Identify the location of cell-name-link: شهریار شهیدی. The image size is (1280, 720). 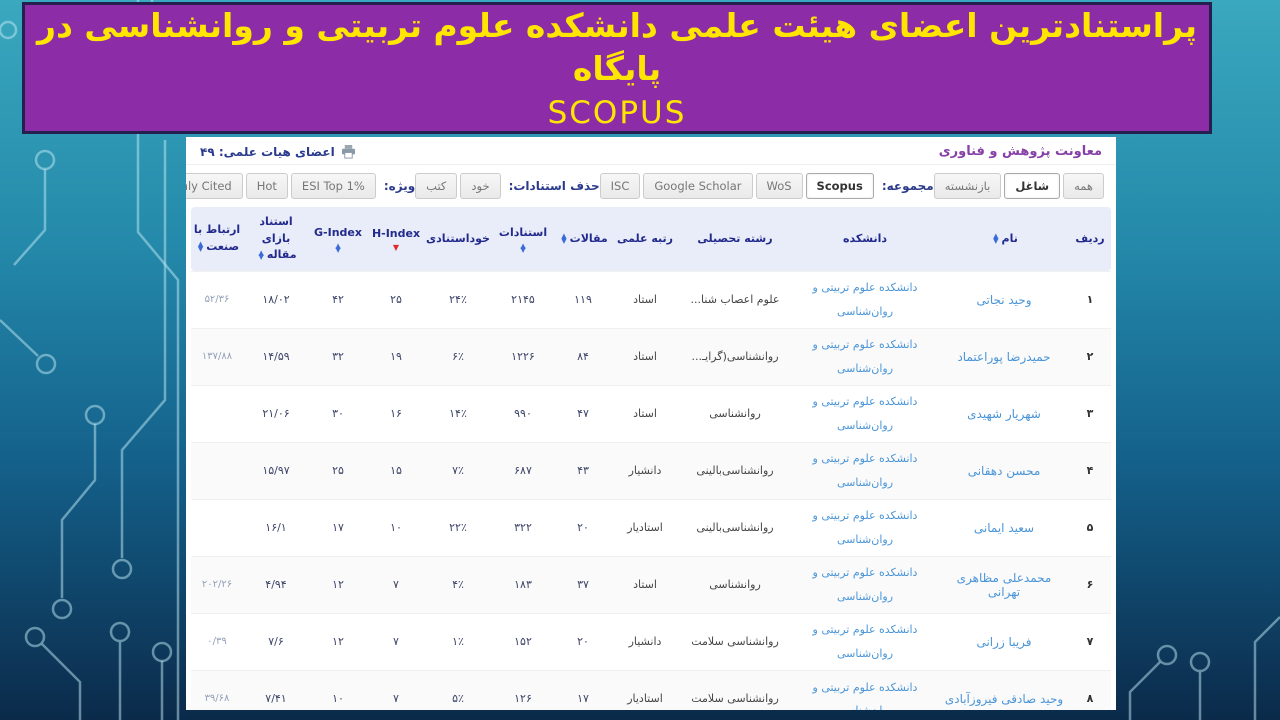
(1004, 413).